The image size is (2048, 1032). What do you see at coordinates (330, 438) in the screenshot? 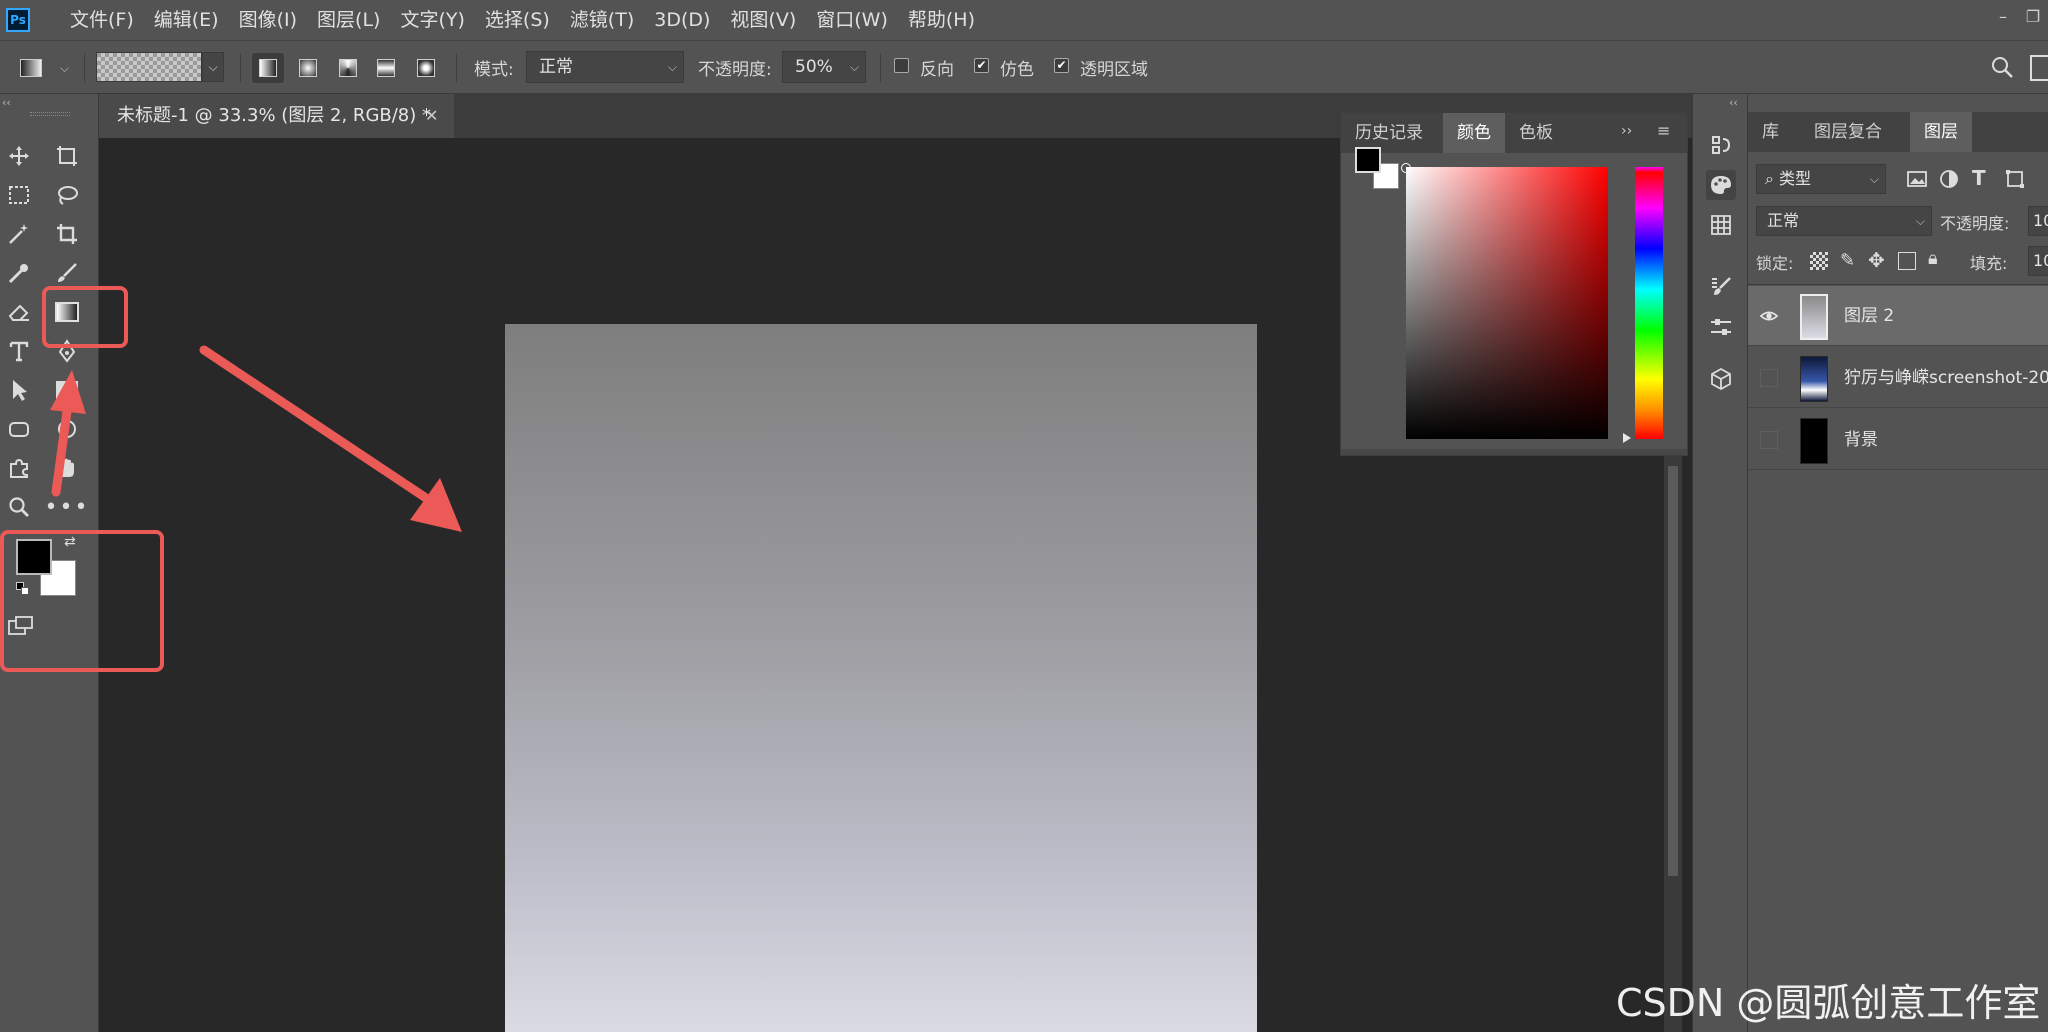
I see `arrow-to-canvas` at bounding box center [330, 438].